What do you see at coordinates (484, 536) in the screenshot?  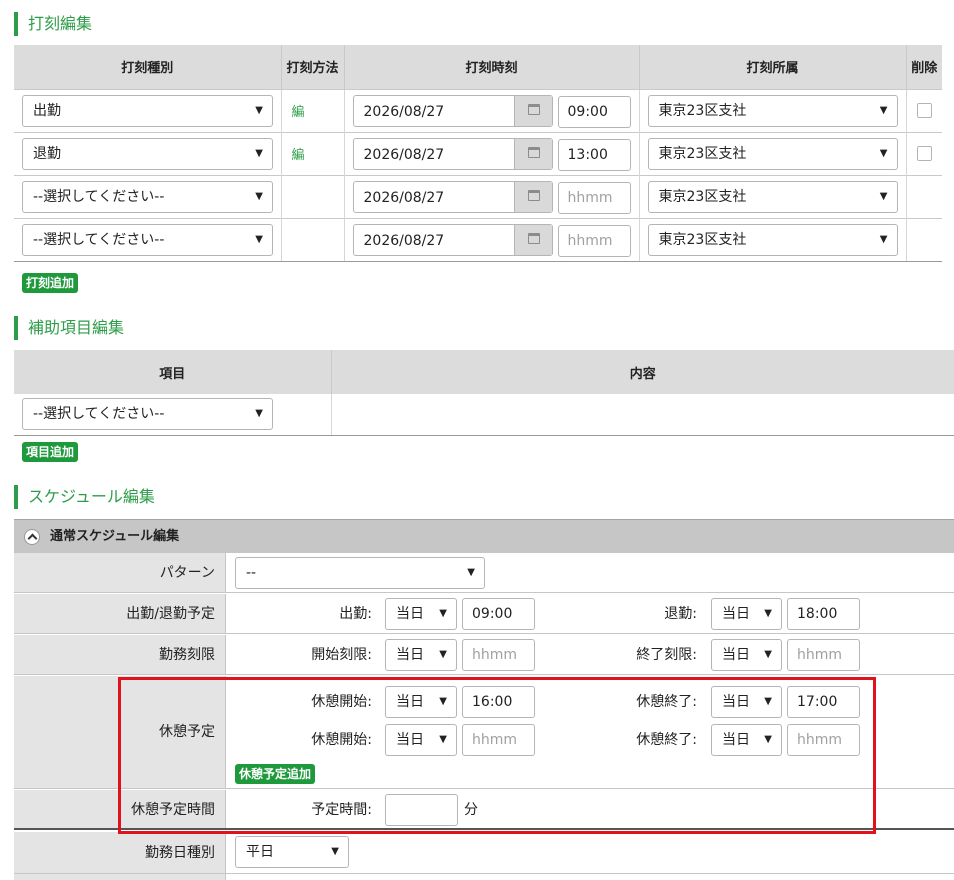 I see `schedule-panel-header: 通常スケジュール編集` at bounding box center [484, 536].